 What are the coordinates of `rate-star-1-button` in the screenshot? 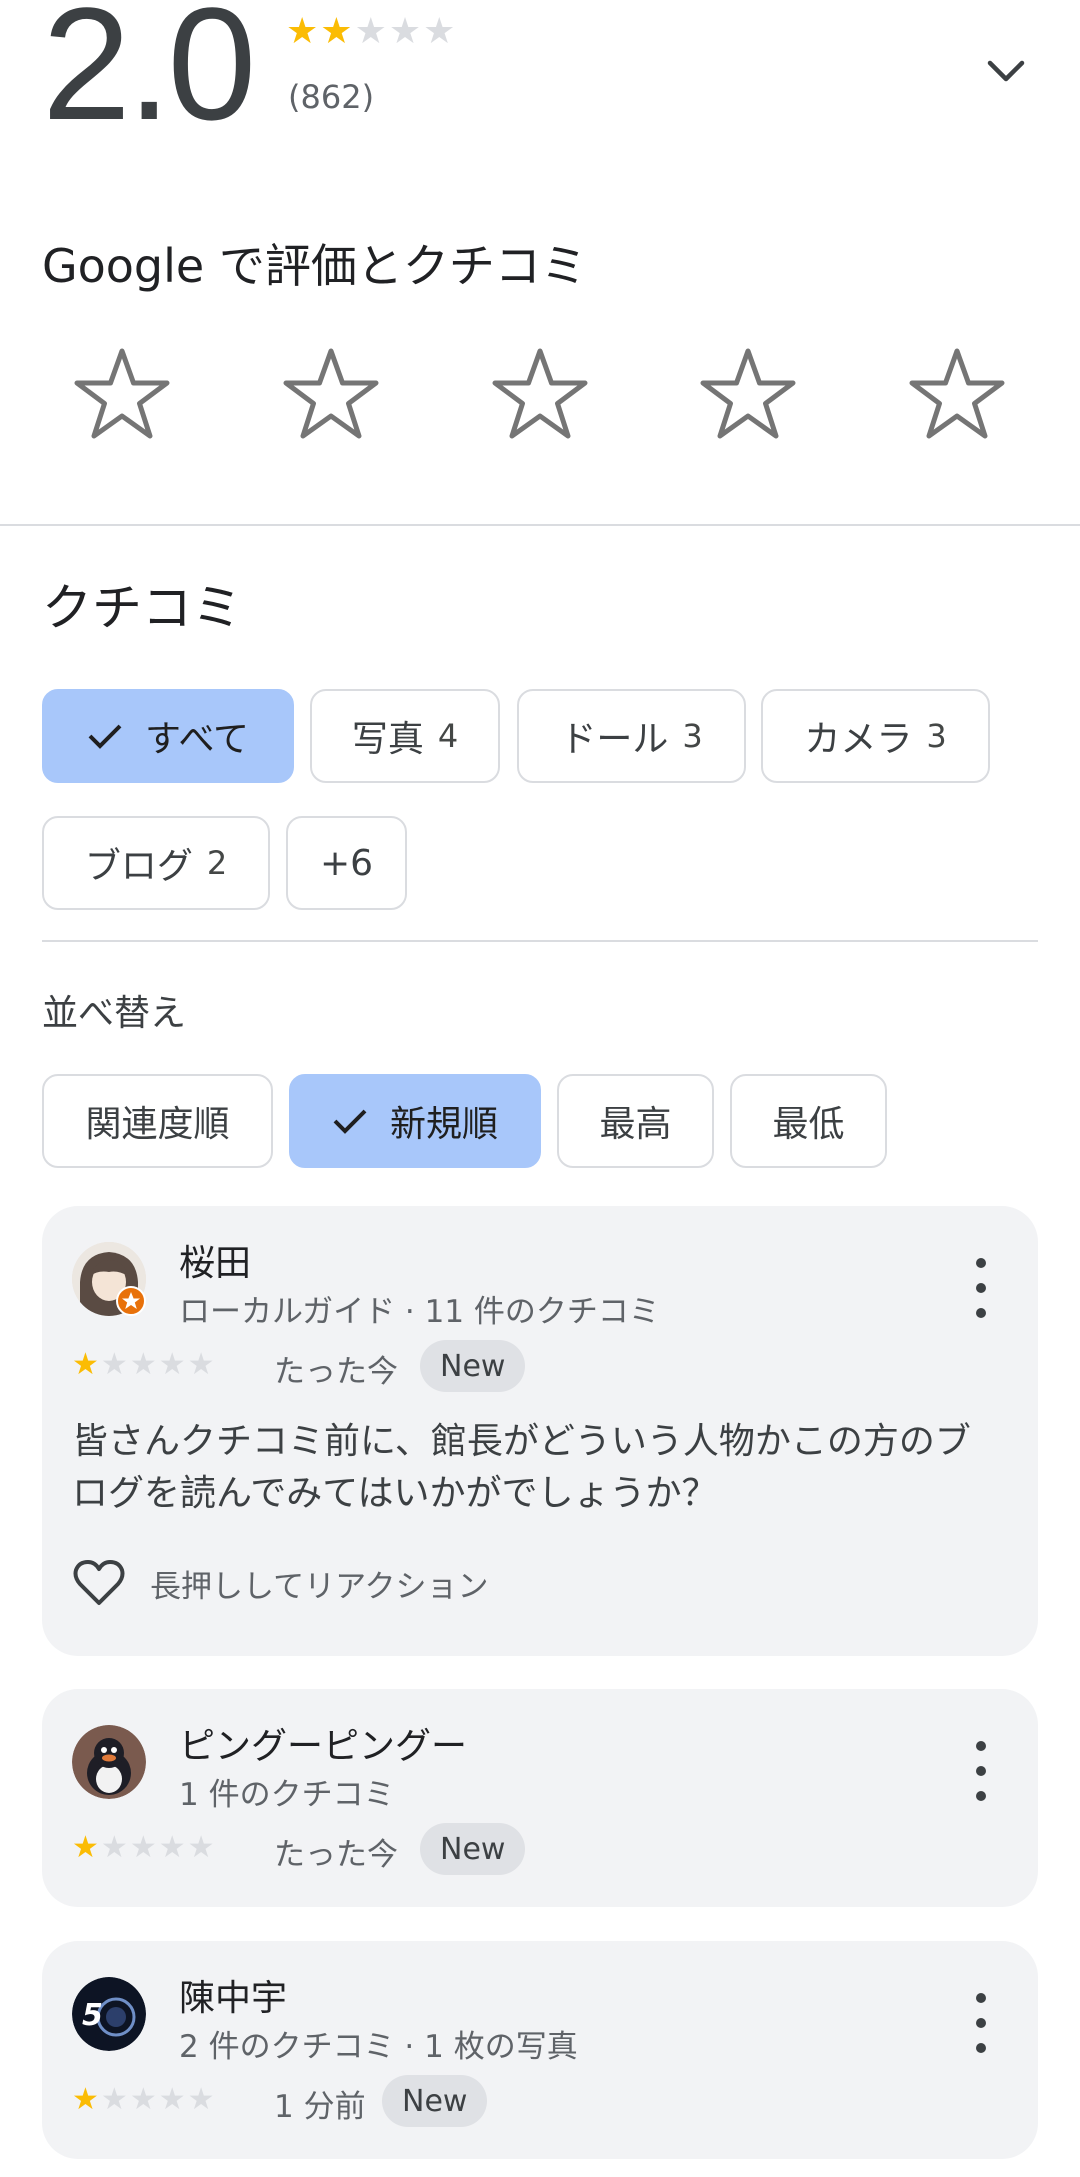 It's located at (122, 395).